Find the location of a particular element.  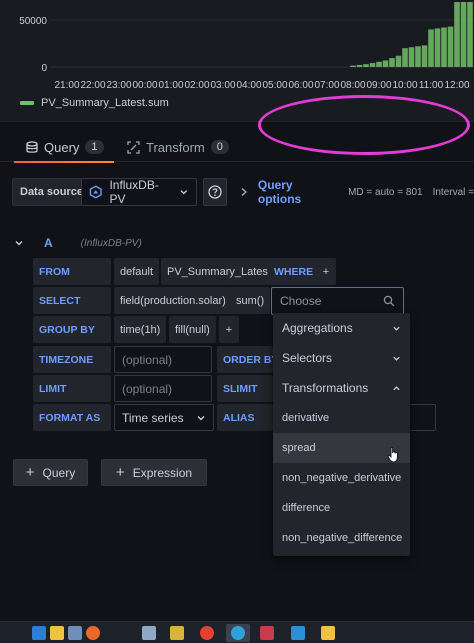

from-keyword: FROM is located at coordinates (72, 271).